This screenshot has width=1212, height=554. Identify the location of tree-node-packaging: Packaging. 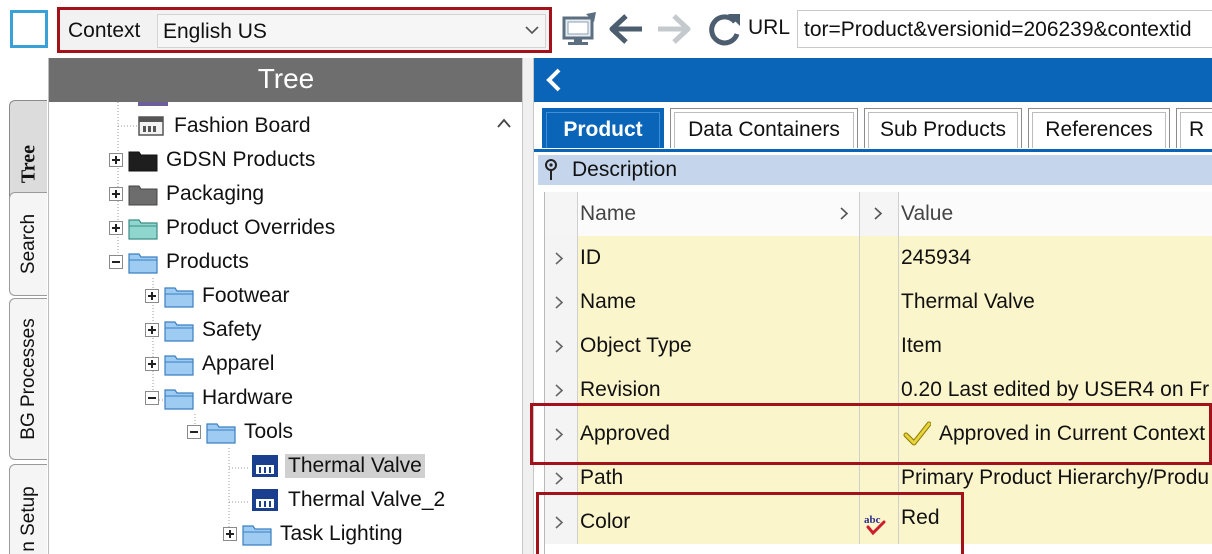
(188, 194).